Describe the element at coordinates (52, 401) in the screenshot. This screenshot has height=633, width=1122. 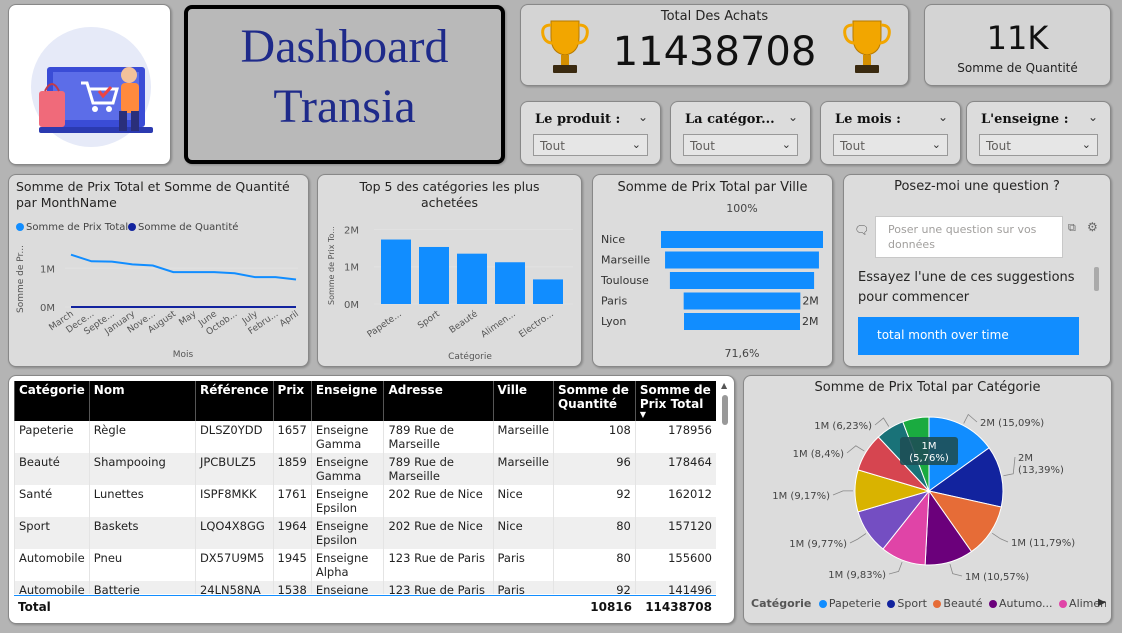
I see `column-header: Catégorie` at that location.